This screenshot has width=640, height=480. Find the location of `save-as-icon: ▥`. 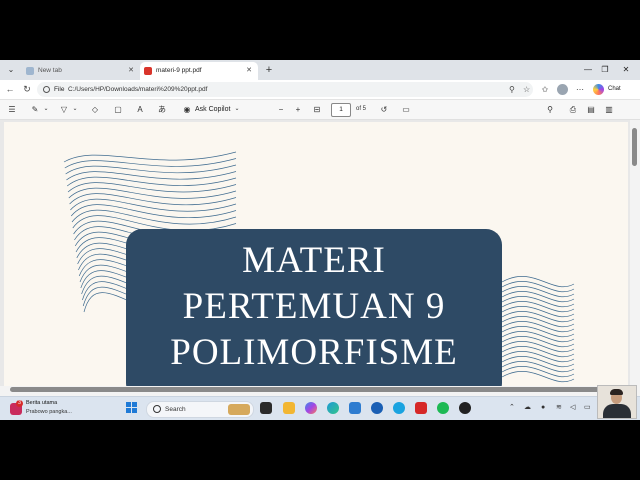

save-as-icon: ▥ is located at coordinates (609, 109).